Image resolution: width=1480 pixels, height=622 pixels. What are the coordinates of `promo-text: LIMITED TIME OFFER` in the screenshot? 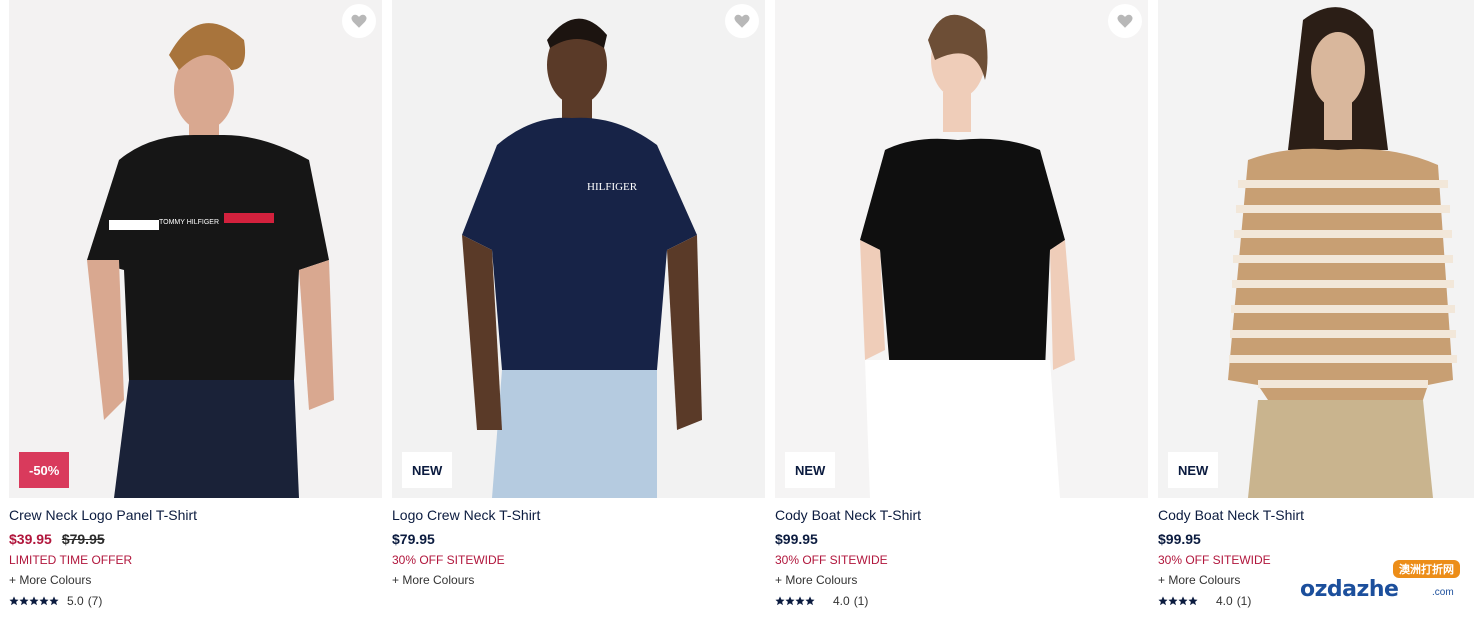 It's located at (71, 560).